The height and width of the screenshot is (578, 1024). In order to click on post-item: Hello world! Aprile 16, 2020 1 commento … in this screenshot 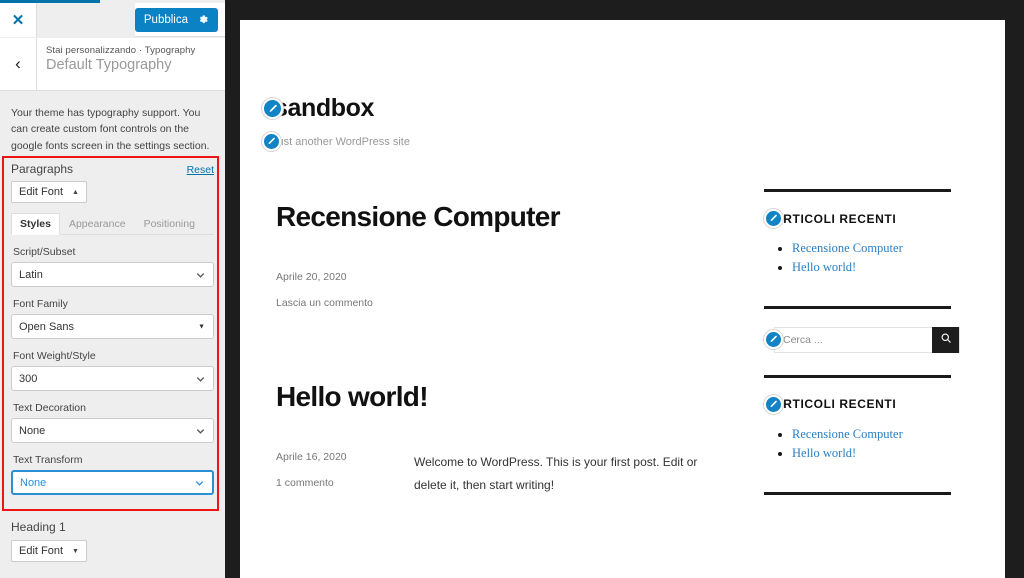, I will do `click(518, 442)`.